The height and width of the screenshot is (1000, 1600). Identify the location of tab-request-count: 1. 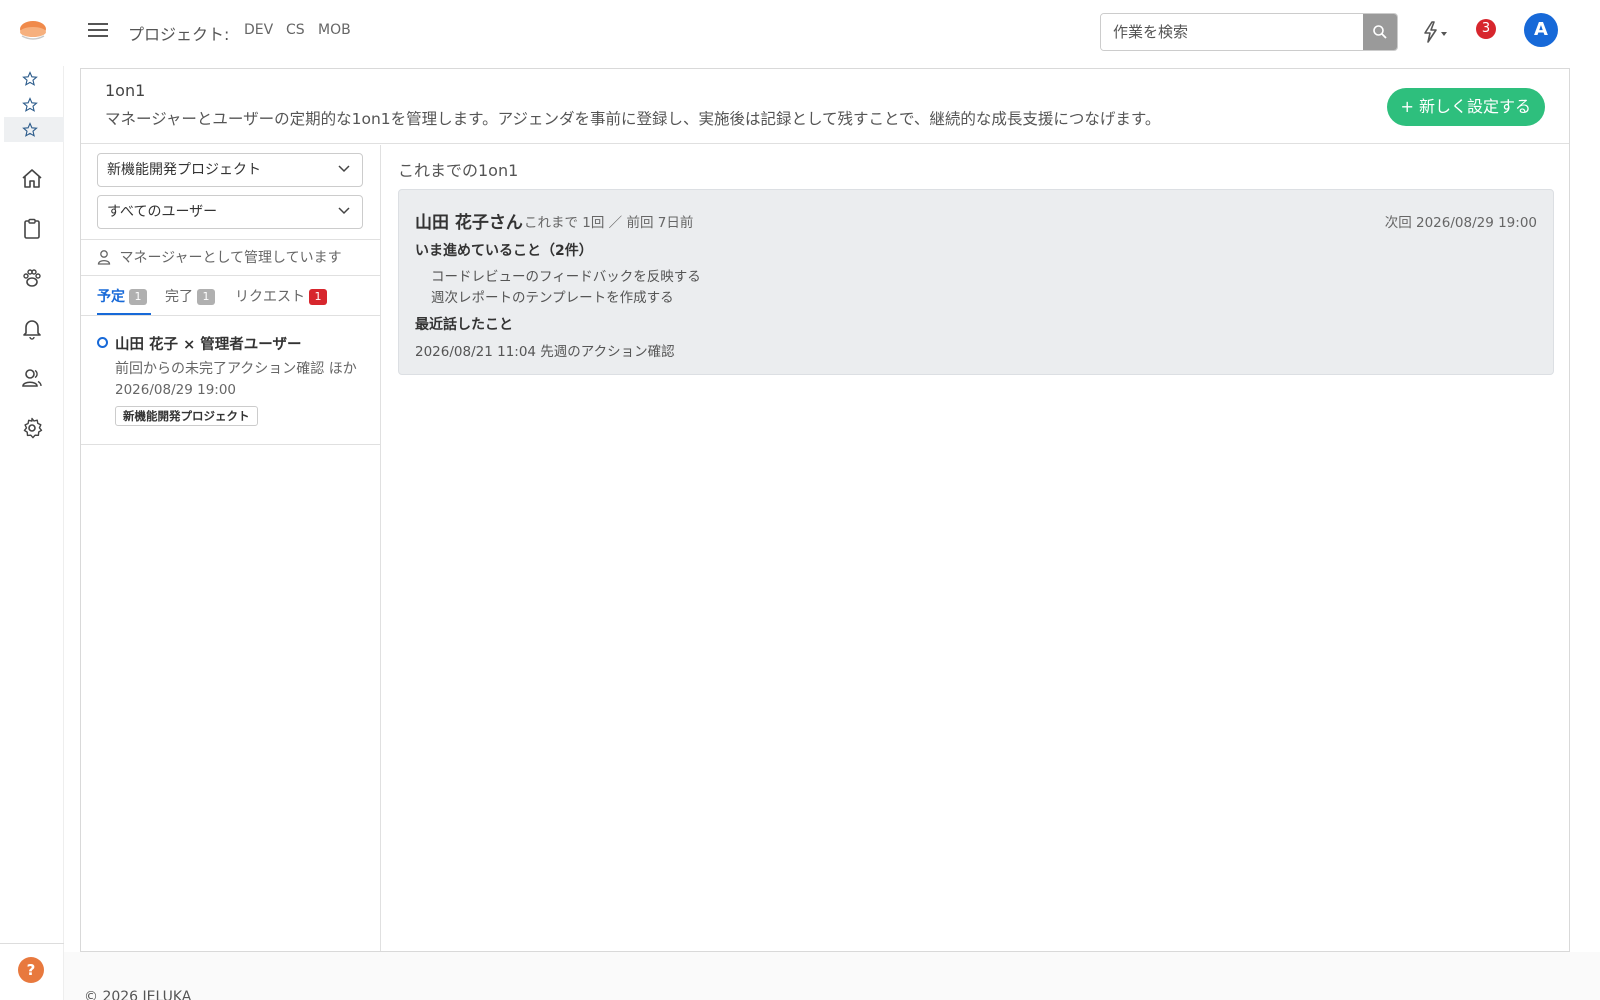
(318, 297).